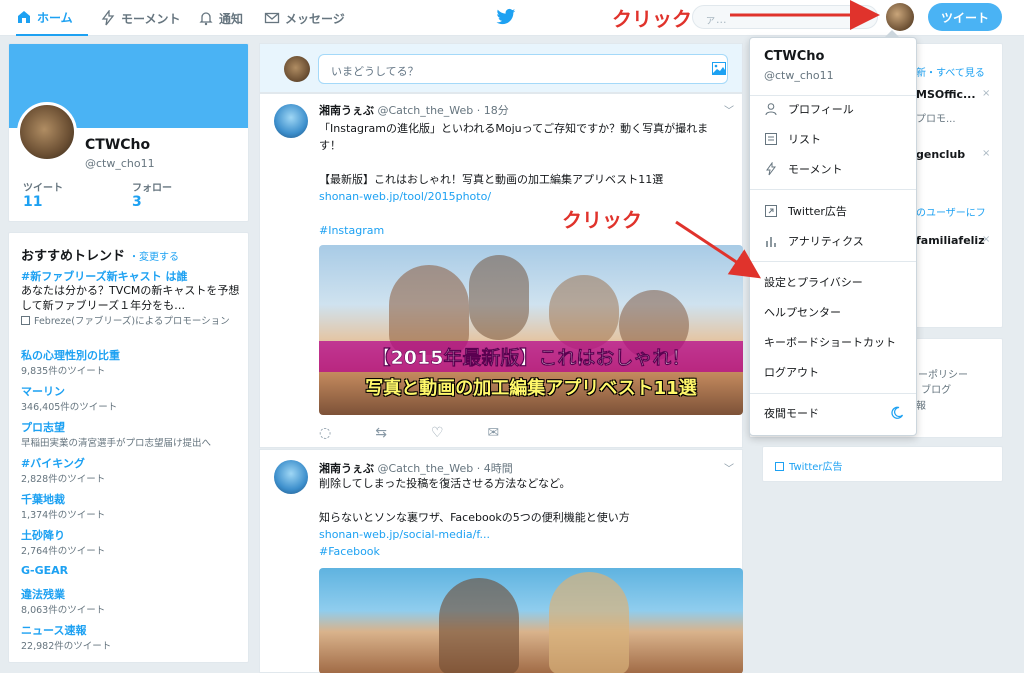  Describe the element at coordinates (43, 391) in the screenshot. I see `trend-item: マーリン` at that location.